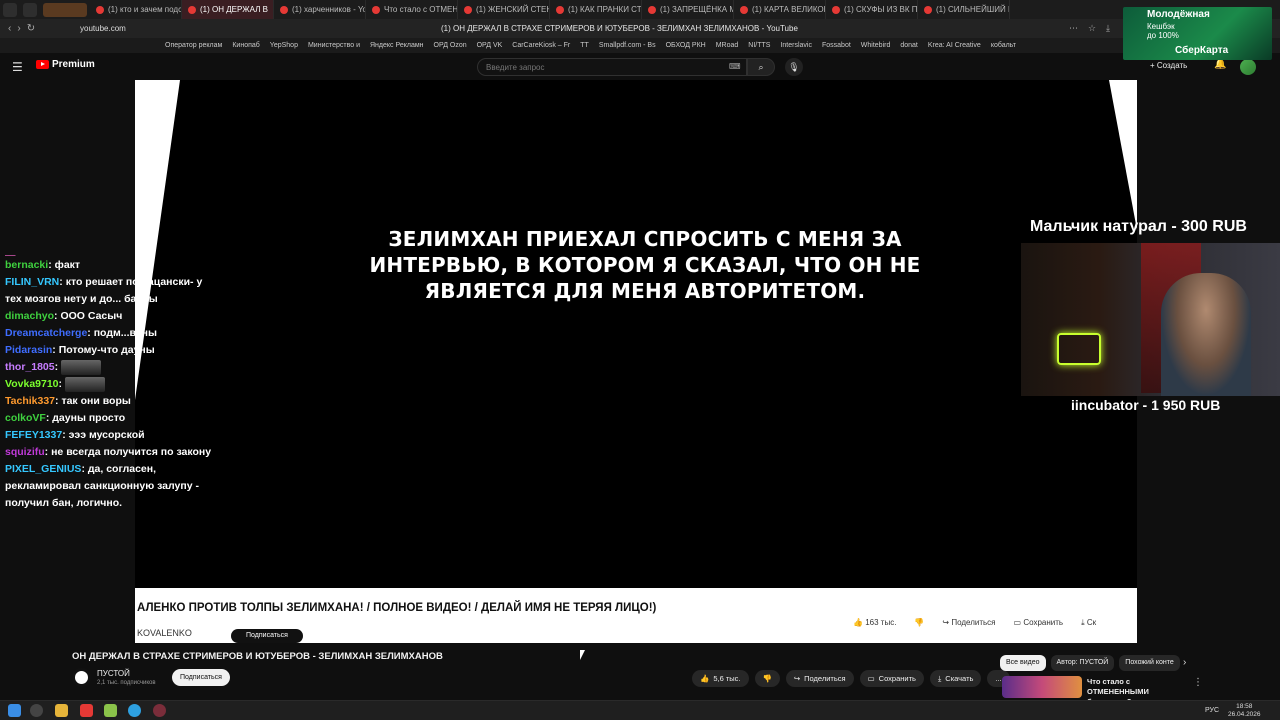  What do you see at coordinates (490, 45) in the screenshot?
I see `bookmark-item: ОРД VK` at bounding box center [490, 45].